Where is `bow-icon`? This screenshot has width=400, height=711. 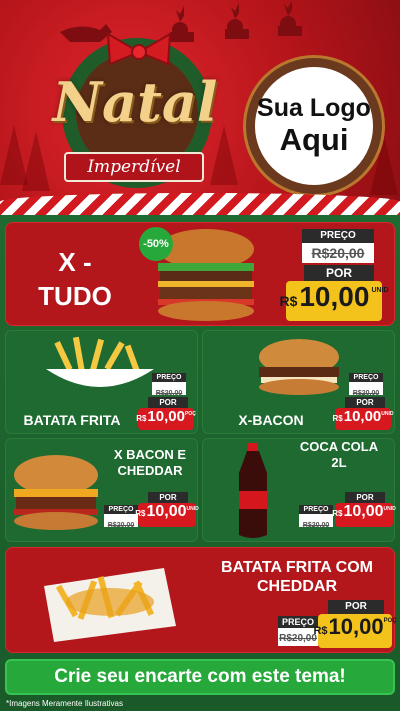
bow-icon is located at coordinates (139, 49).